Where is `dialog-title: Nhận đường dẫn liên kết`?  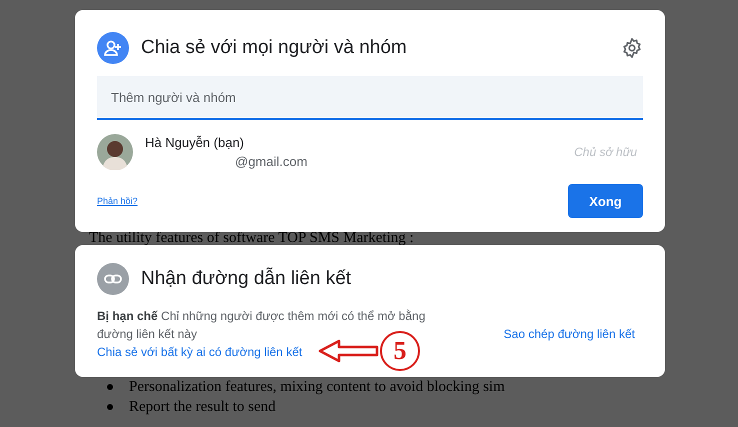 dialog-title: Nhận đường dẫn liên kết is located at coordinates (246, 279).